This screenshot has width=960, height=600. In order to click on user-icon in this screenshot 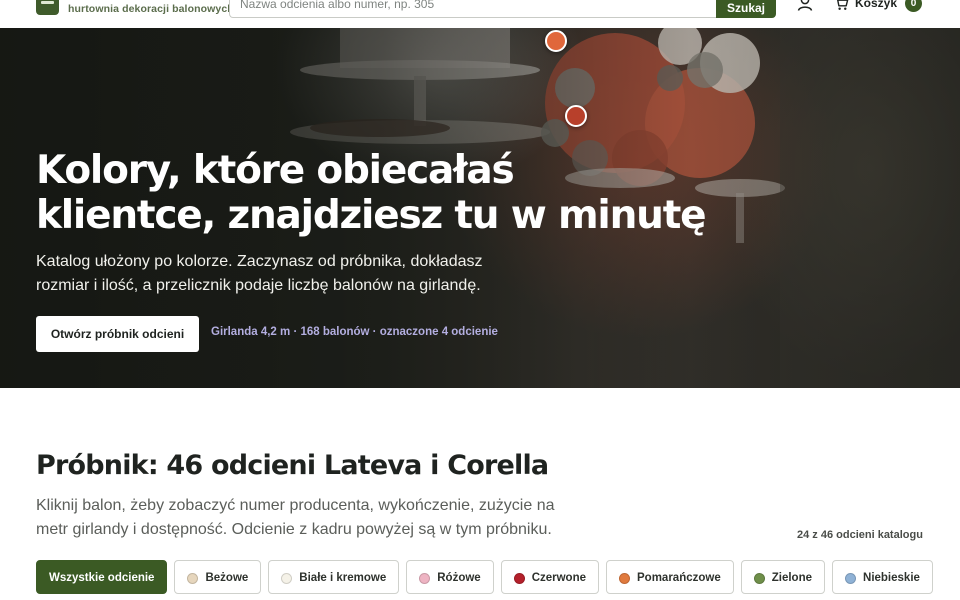, I will do `click(805, 5)`.